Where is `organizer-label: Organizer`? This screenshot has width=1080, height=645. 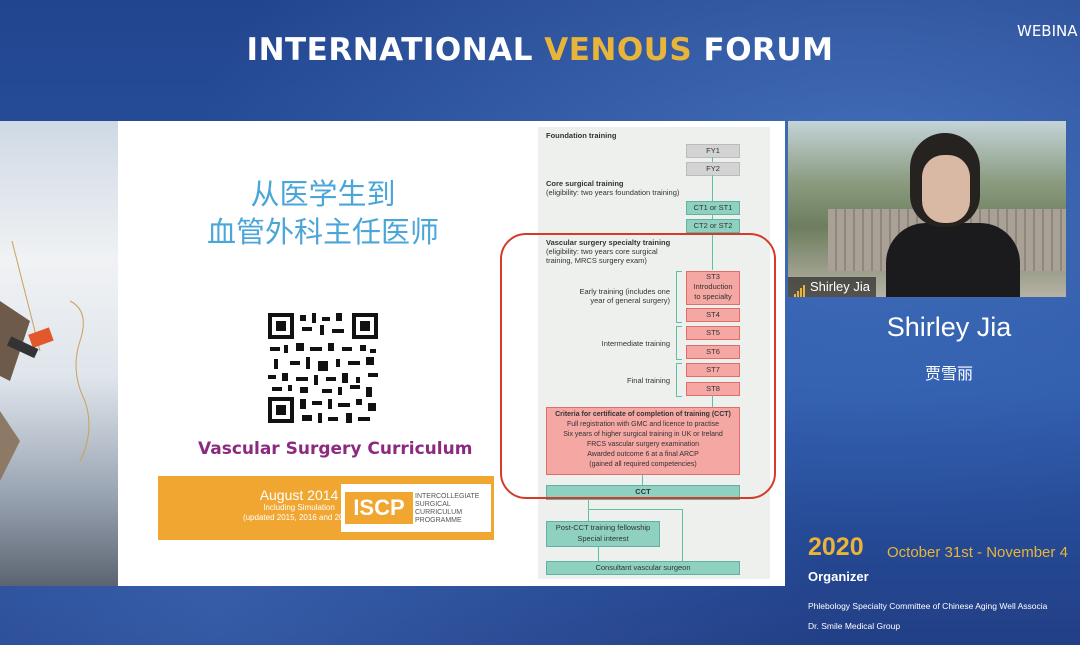
organizer-label: Organizer is located at coordinates (838, 576).